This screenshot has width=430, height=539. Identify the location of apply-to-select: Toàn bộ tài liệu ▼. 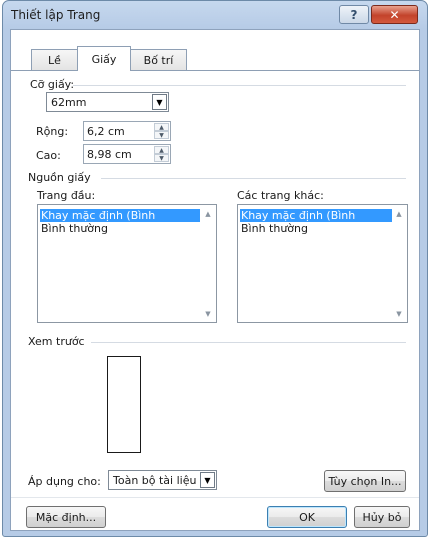
(162, 480).